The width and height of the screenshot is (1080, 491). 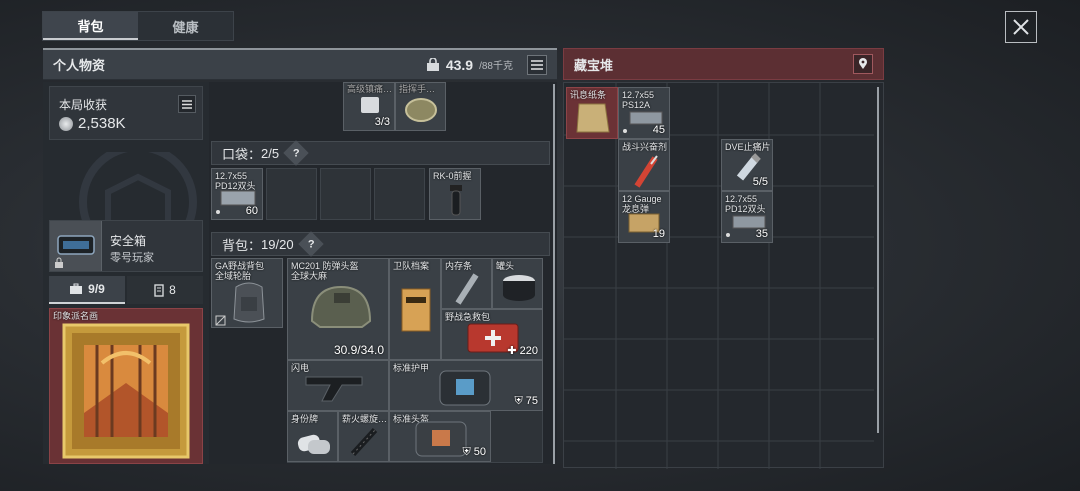 What do you see at coordinates (658, 234) in the screenshot?
I see `gauge-count: 19` at bounding box center [658, 234].